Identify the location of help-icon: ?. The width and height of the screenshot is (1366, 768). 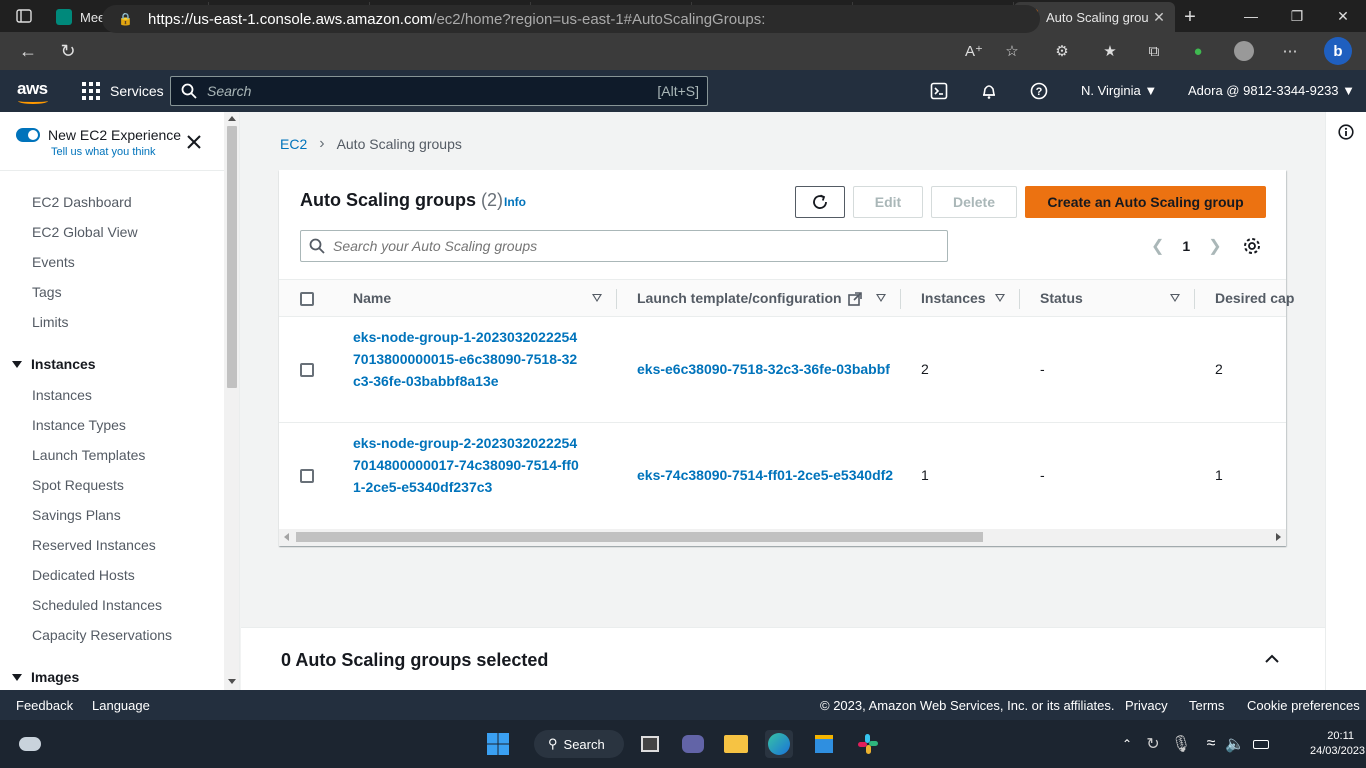
(1039, 91).